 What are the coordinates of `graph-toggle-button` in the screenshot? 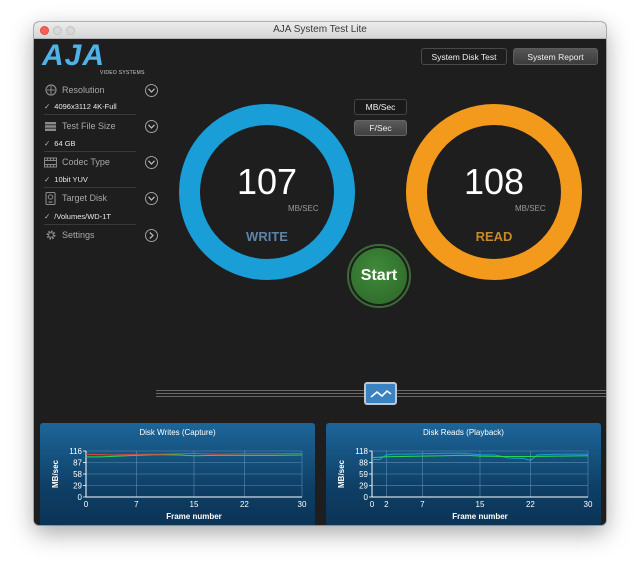 It's located at (380, 393).